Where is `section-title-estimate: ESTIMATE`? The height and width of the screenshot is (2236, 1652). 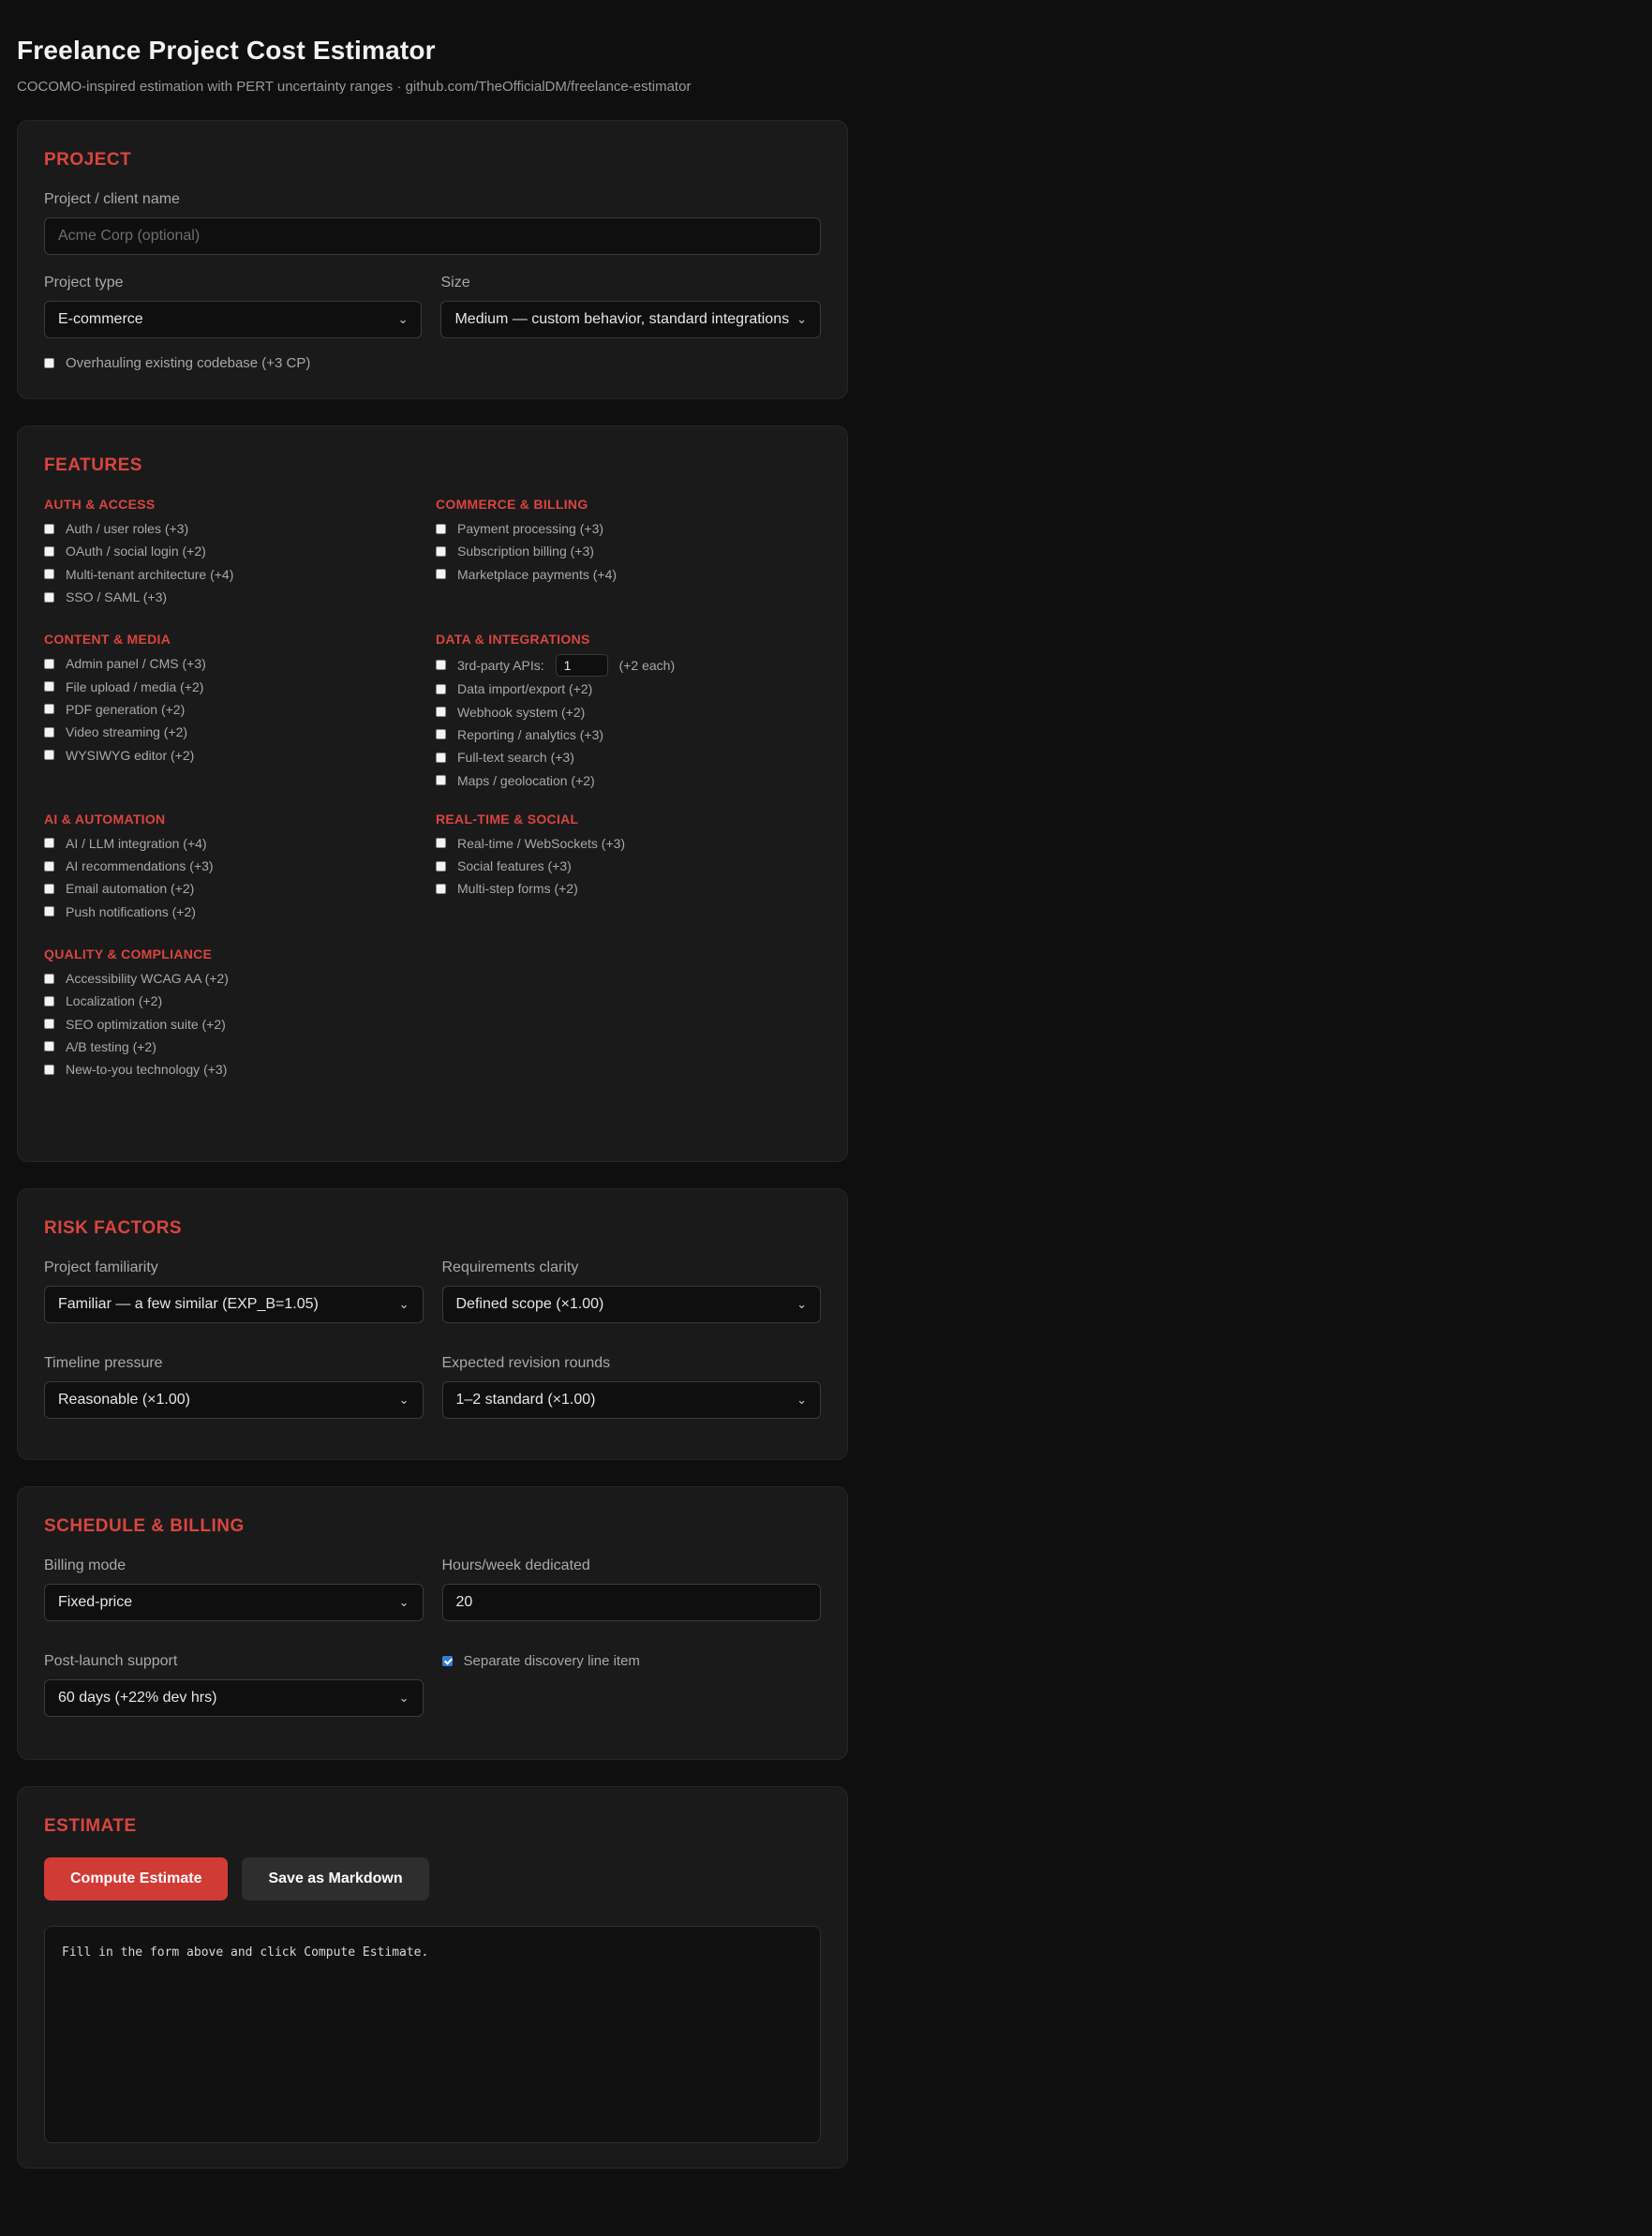 section-title-estimate: ESTIMATE is located at coordinates (90, 1826).